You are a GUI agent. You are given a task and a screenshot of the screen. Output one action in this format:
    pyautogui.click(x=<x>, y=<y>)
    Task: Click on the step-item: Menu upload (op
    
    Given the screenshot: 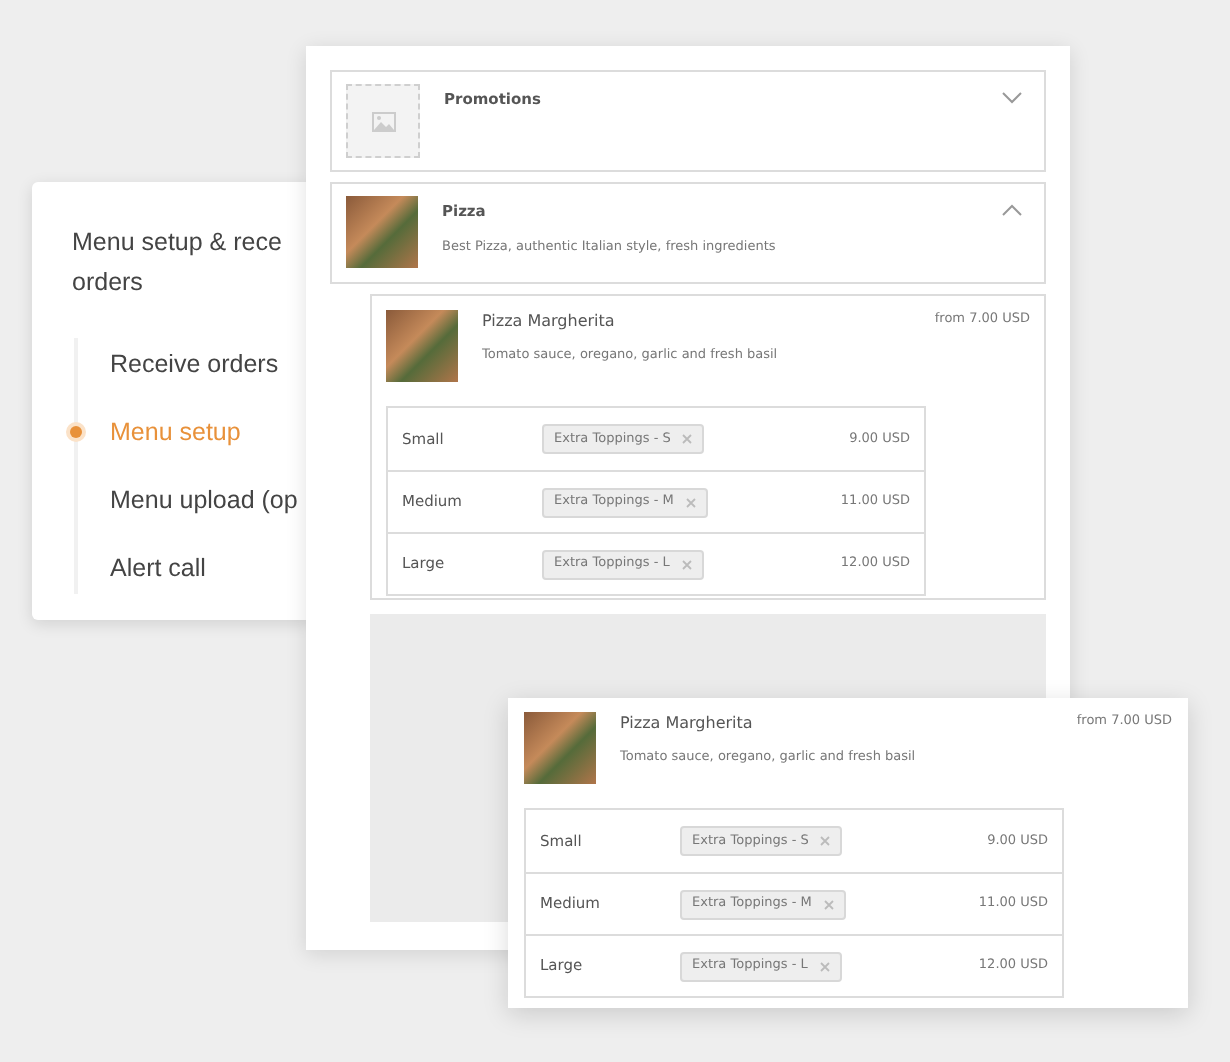 What is the action you would take?
    pyautogui.click(x=204, y=500)
    